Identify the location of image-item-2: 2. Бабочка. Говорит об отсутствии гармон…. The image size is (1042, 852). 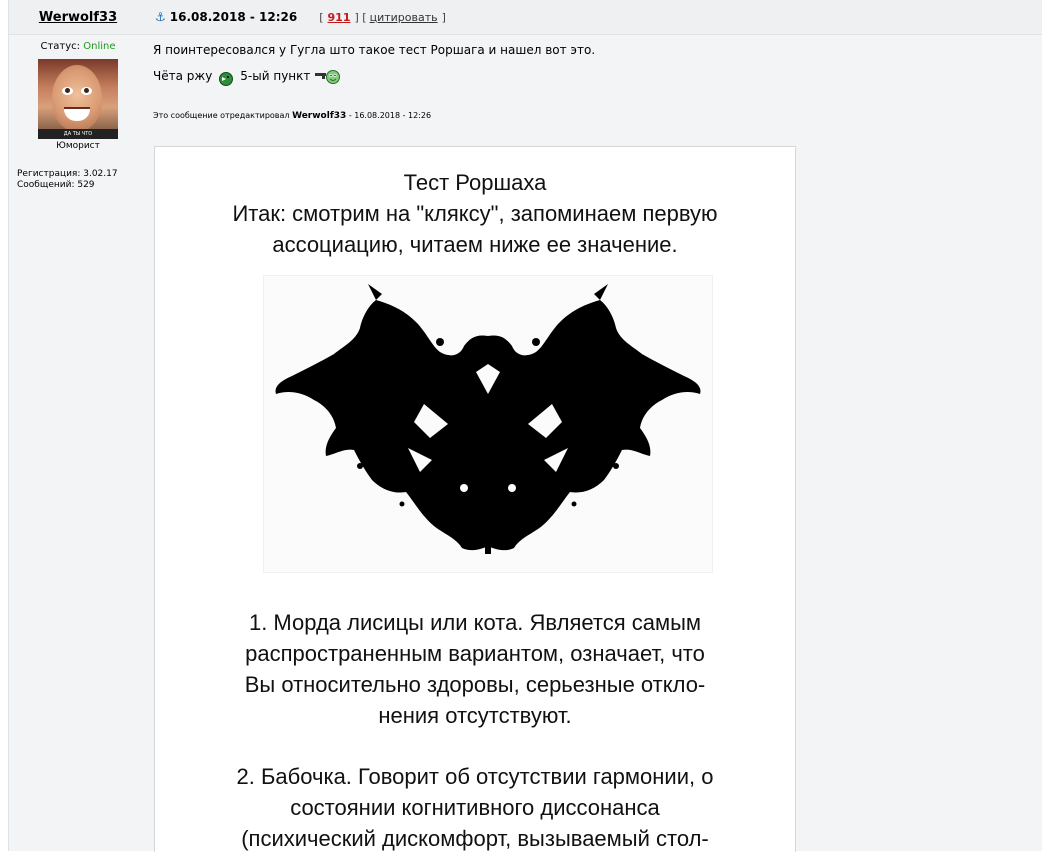
(475, 806).